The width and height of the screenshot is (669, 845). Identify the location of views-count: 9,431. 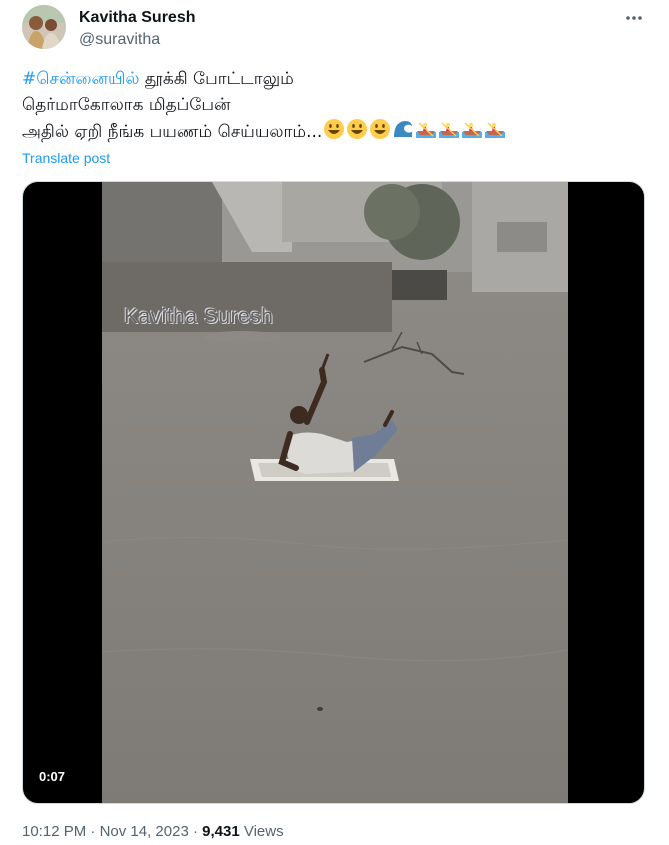
(221, 831).